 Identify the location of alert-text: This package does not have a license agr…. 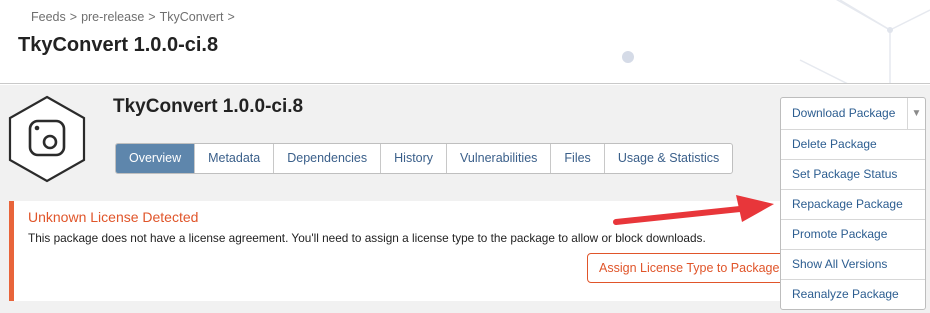
(367, 238).